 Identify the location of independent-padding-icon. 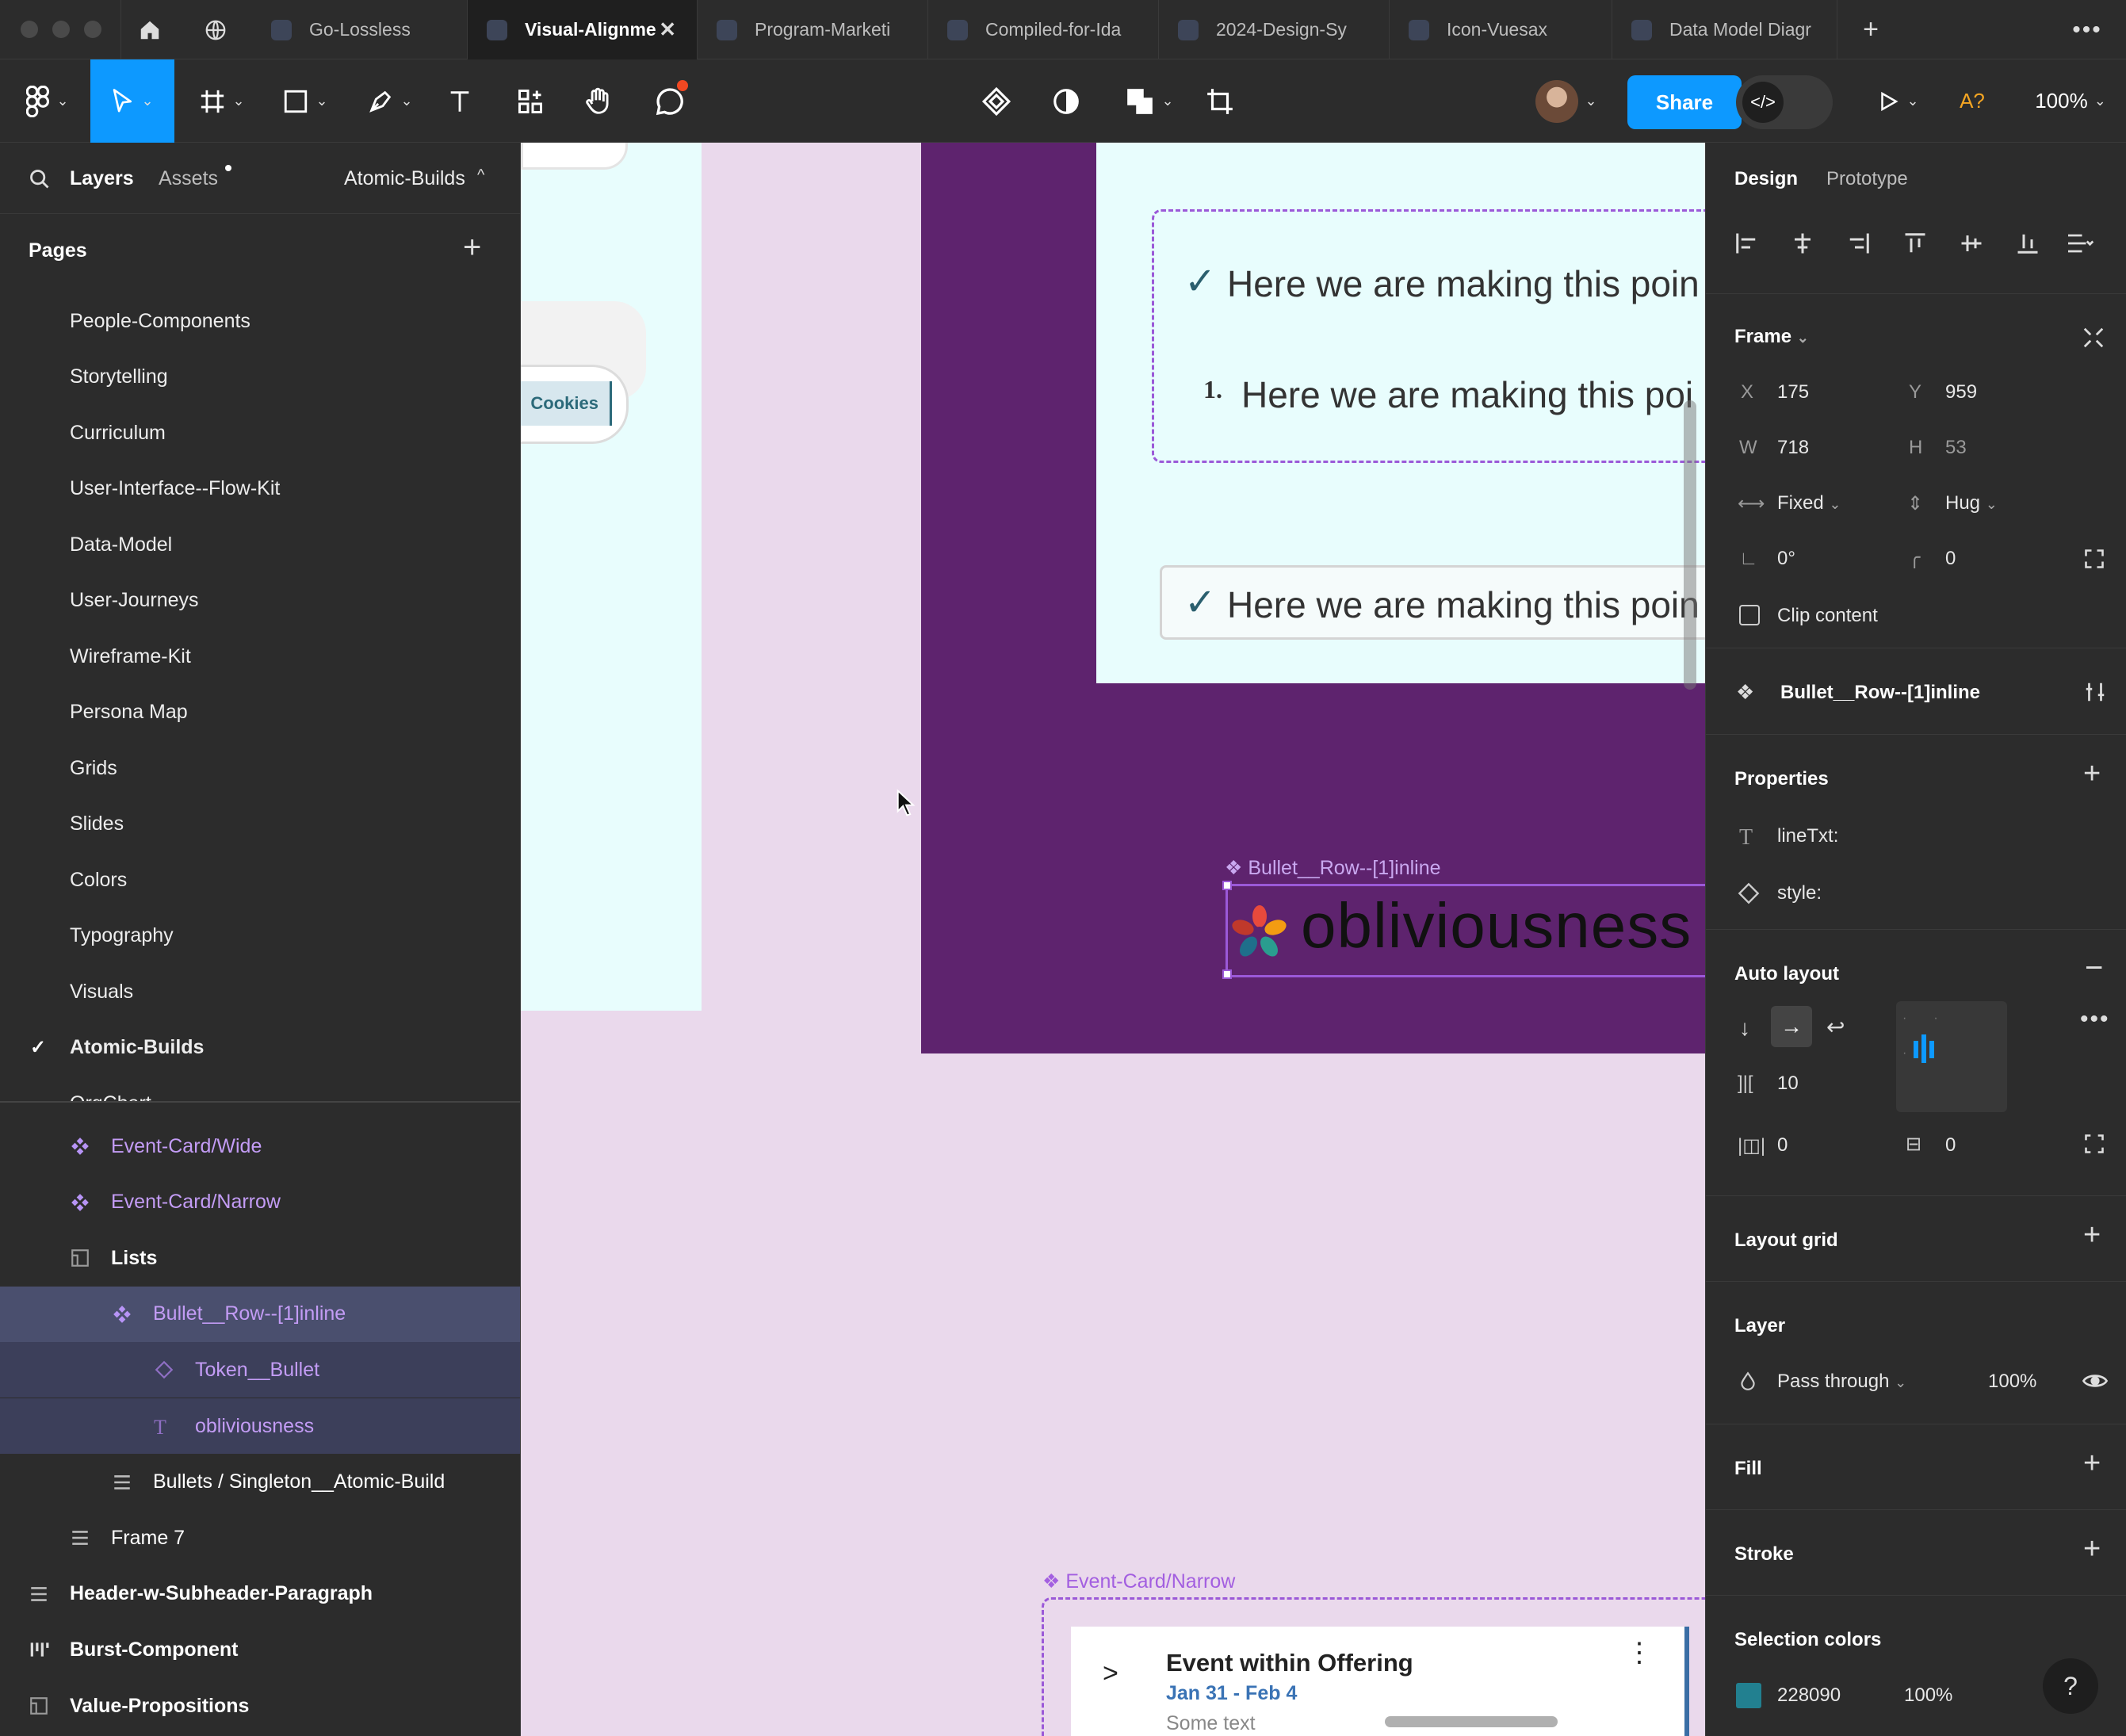
(2094, 1144).